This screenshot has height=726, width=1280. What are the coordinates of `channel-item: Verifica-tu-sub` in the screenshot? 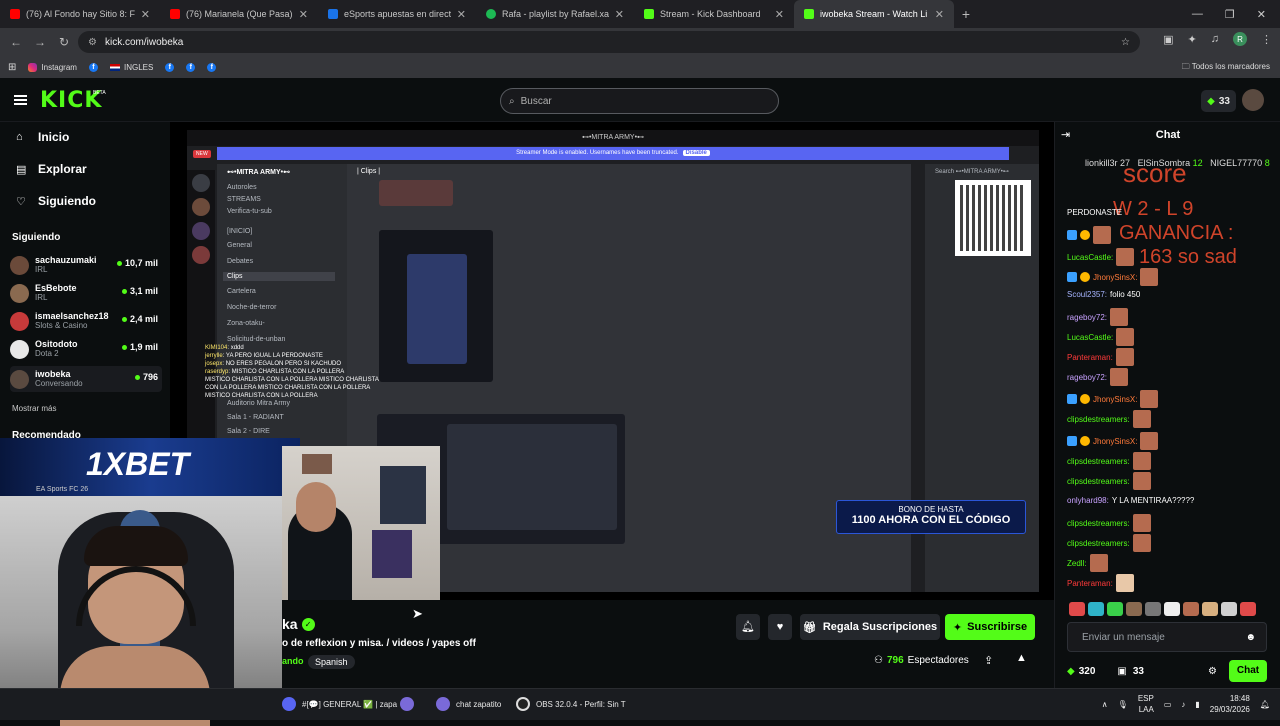 It's located at (249, 211).